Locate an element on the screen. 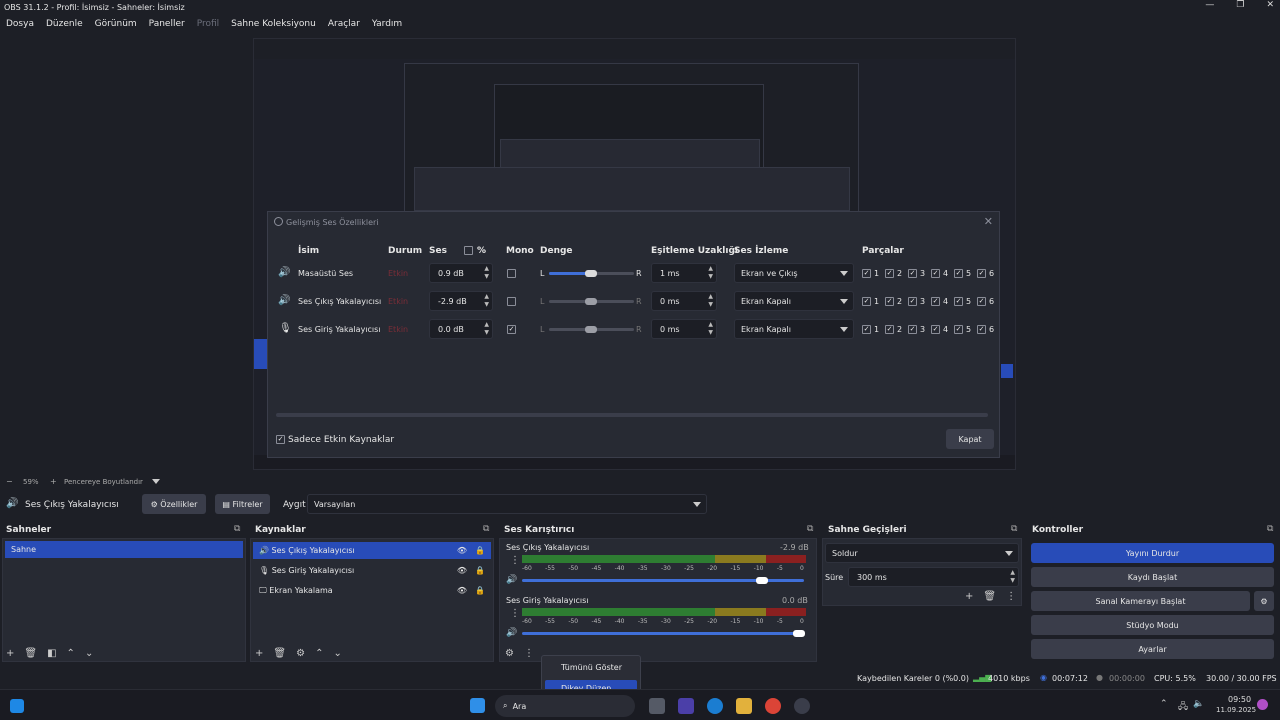  sync-spinbox: 0 ms ▲ ▼ is located at coordinates (684, 329).